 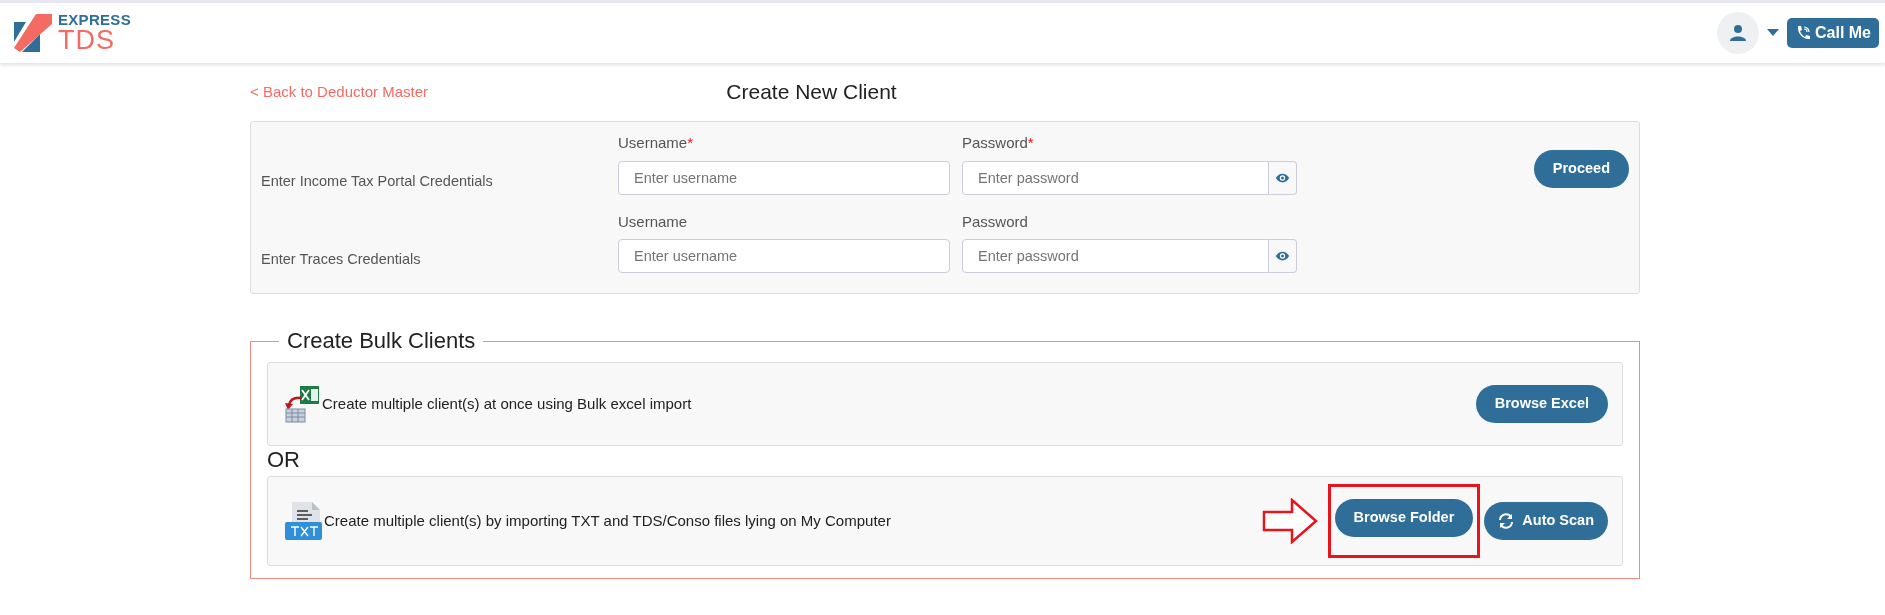 I want to click on call-me-button: Call Me, so click(x=1833, y=33).